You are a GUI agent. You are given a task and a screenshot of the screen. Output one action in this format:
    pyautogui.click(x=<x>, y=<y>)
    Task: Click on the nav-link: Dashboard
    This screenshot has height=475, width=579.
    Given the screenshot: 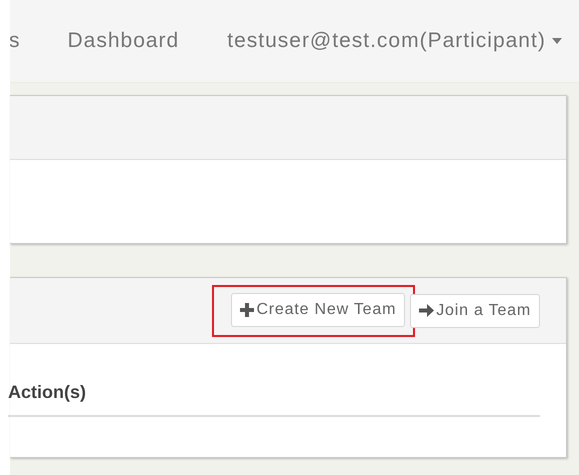 What is the action you would take?
    pyautogui.click(x=124, y=41)
    